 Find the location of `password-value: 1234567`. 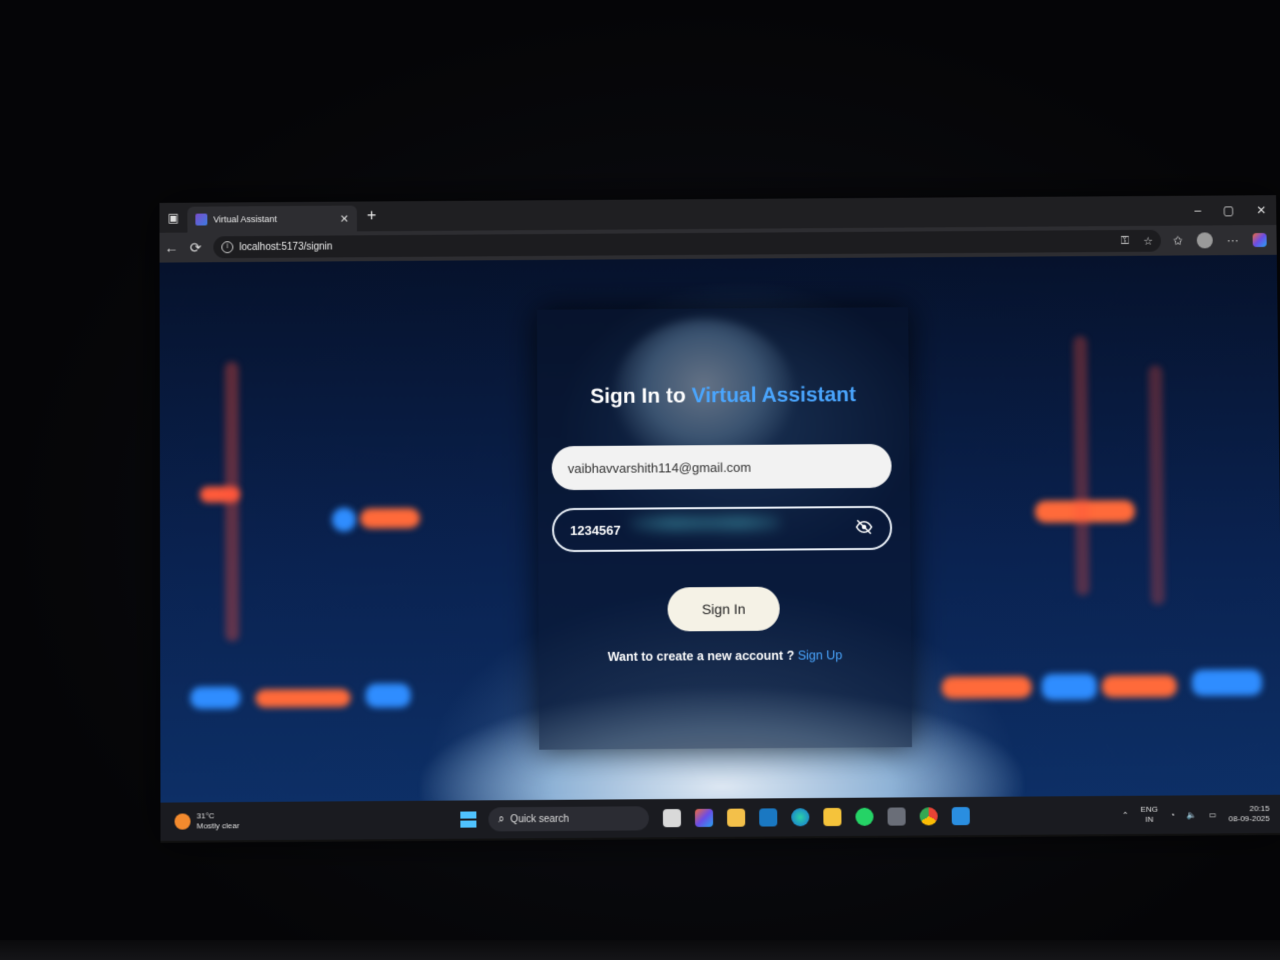

password-value: 1234567 is located at coordinates (712, 529).